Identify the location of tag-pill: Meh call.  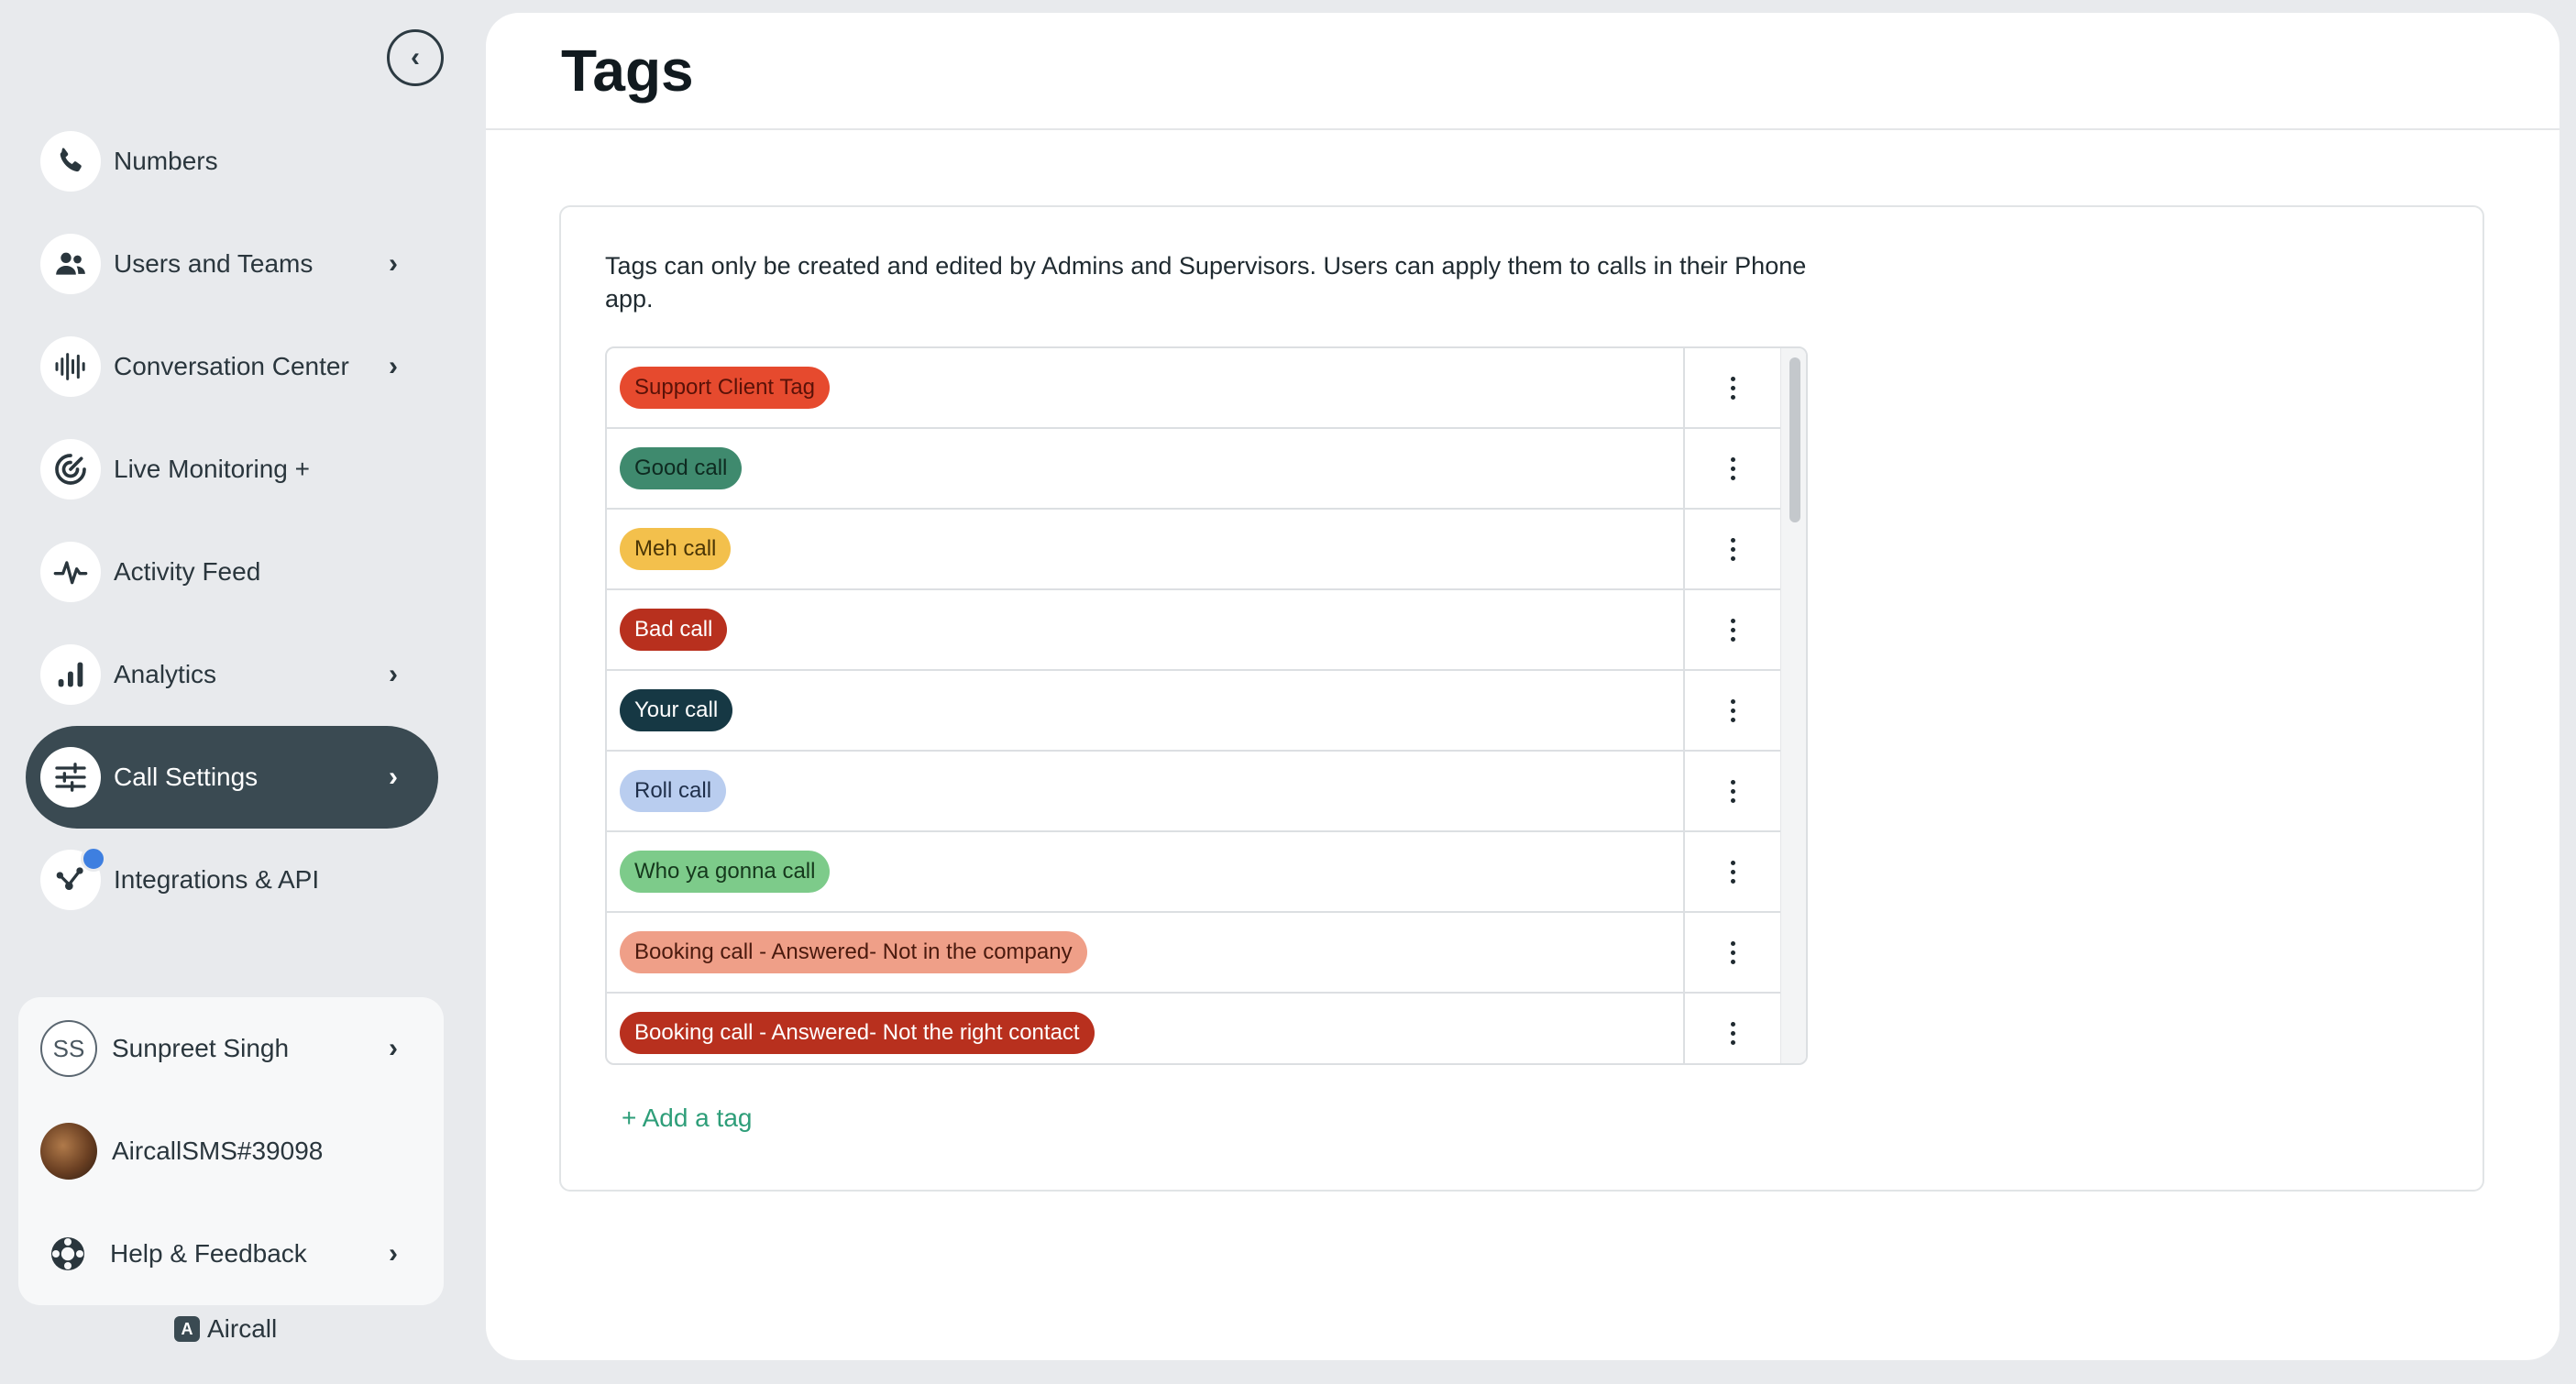
(676, 549).